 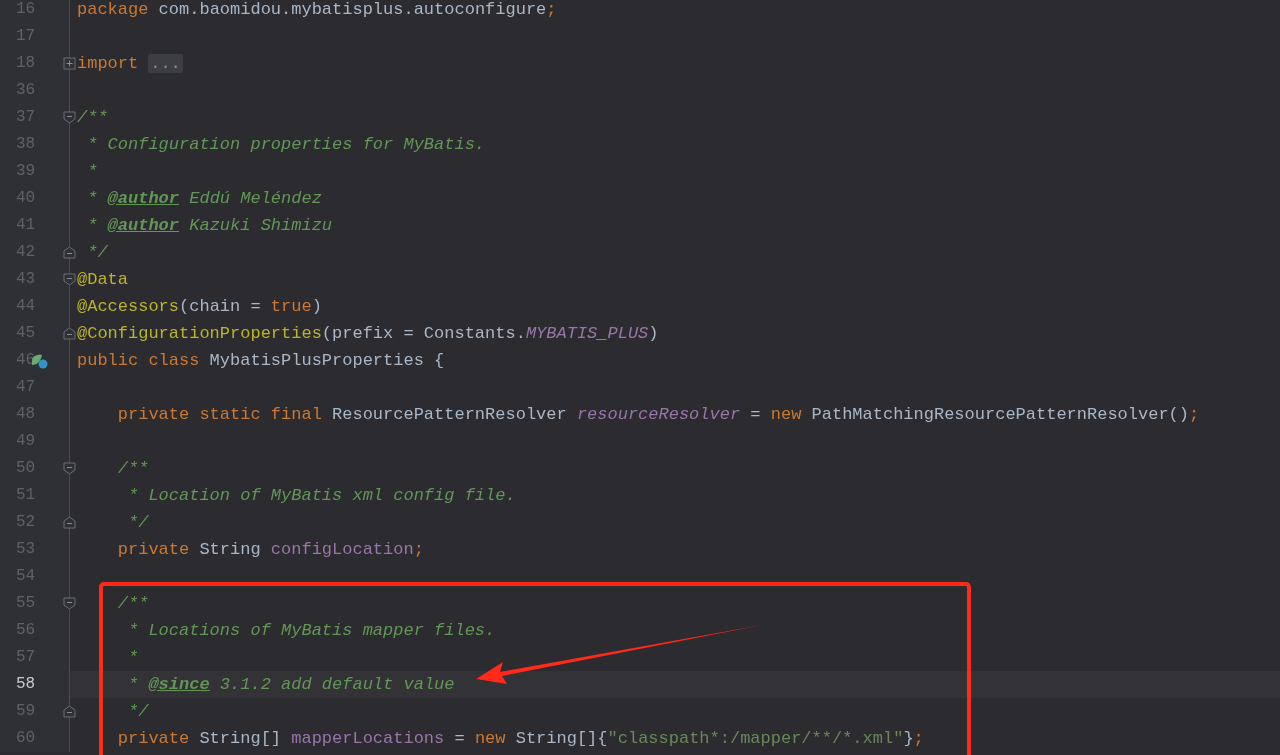 I want to click on code-line: @ConfigurationProperties(prefix = Constants.MYBATIS_PLUS), so click(x=367, y=334).